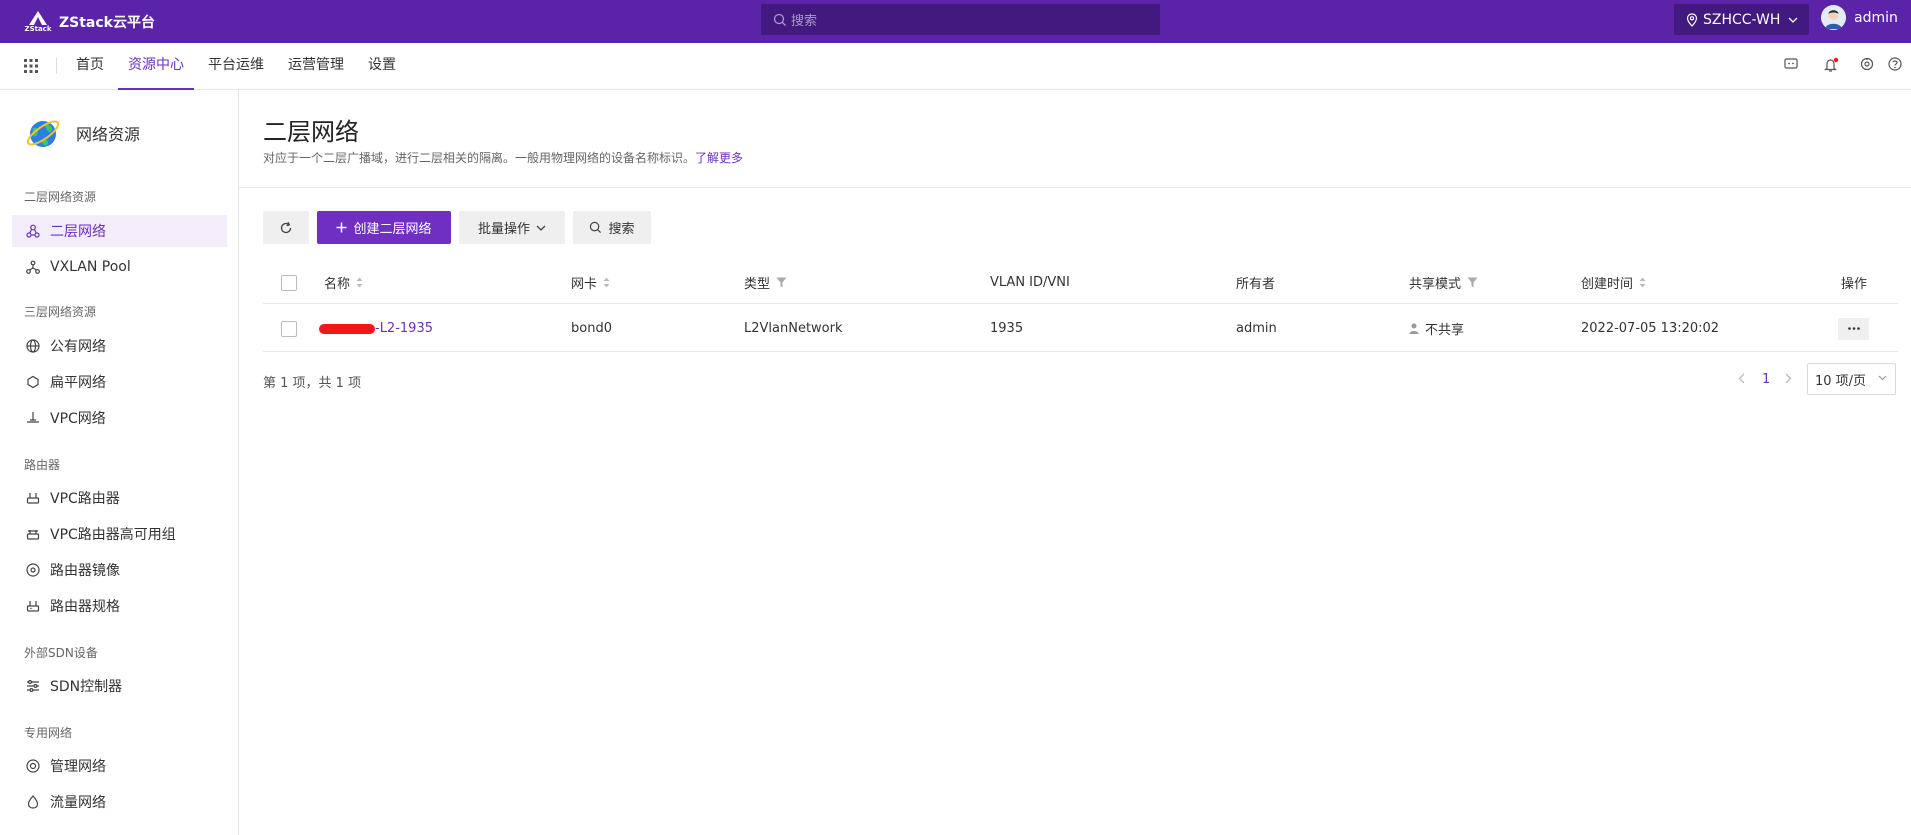 The width and height of the screenshot is (1911, 835). Describe the element at coordinates (404, 328) in the screenshot. I see `row-name: -L2-1935` at that location.